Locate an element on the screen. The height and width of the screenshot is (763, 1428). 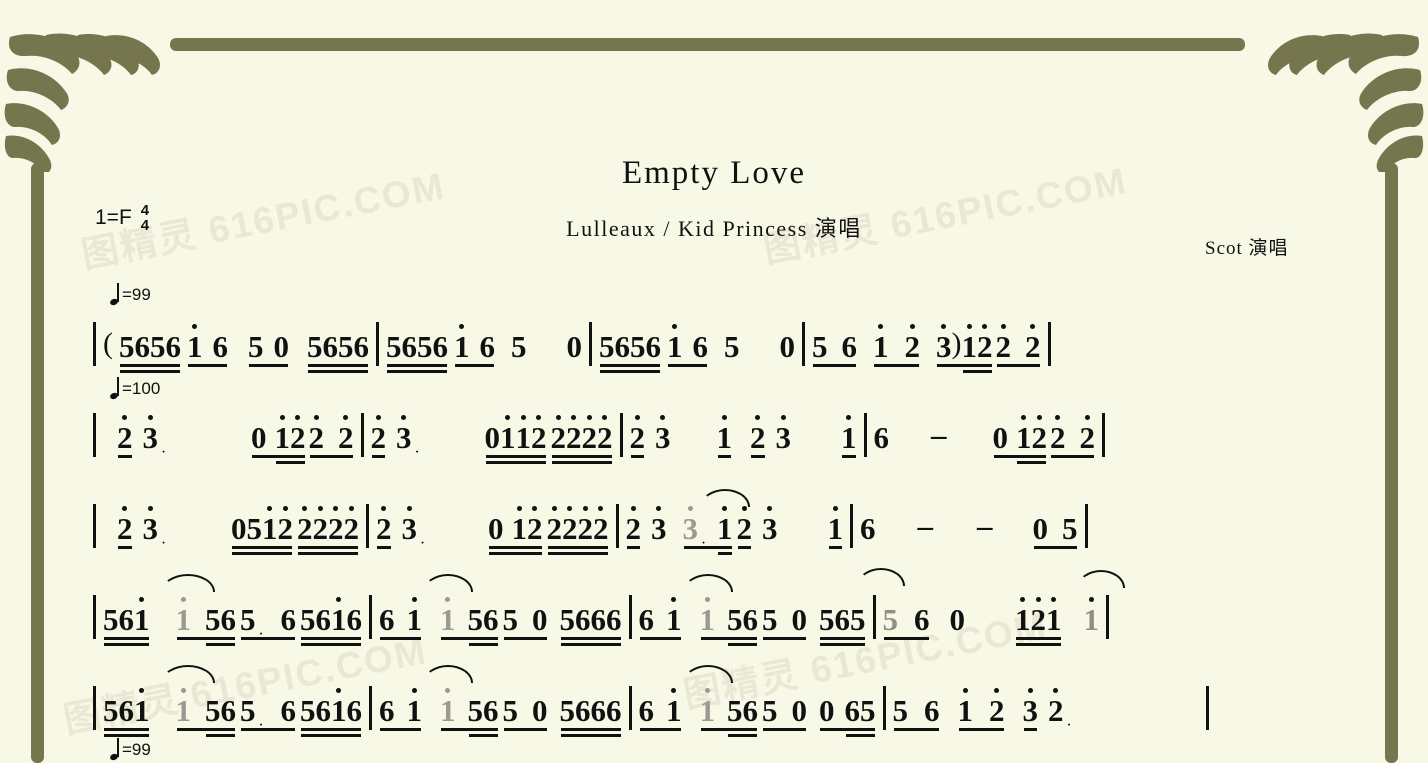
note-group: 5656 is located at coordinates (630, 352).